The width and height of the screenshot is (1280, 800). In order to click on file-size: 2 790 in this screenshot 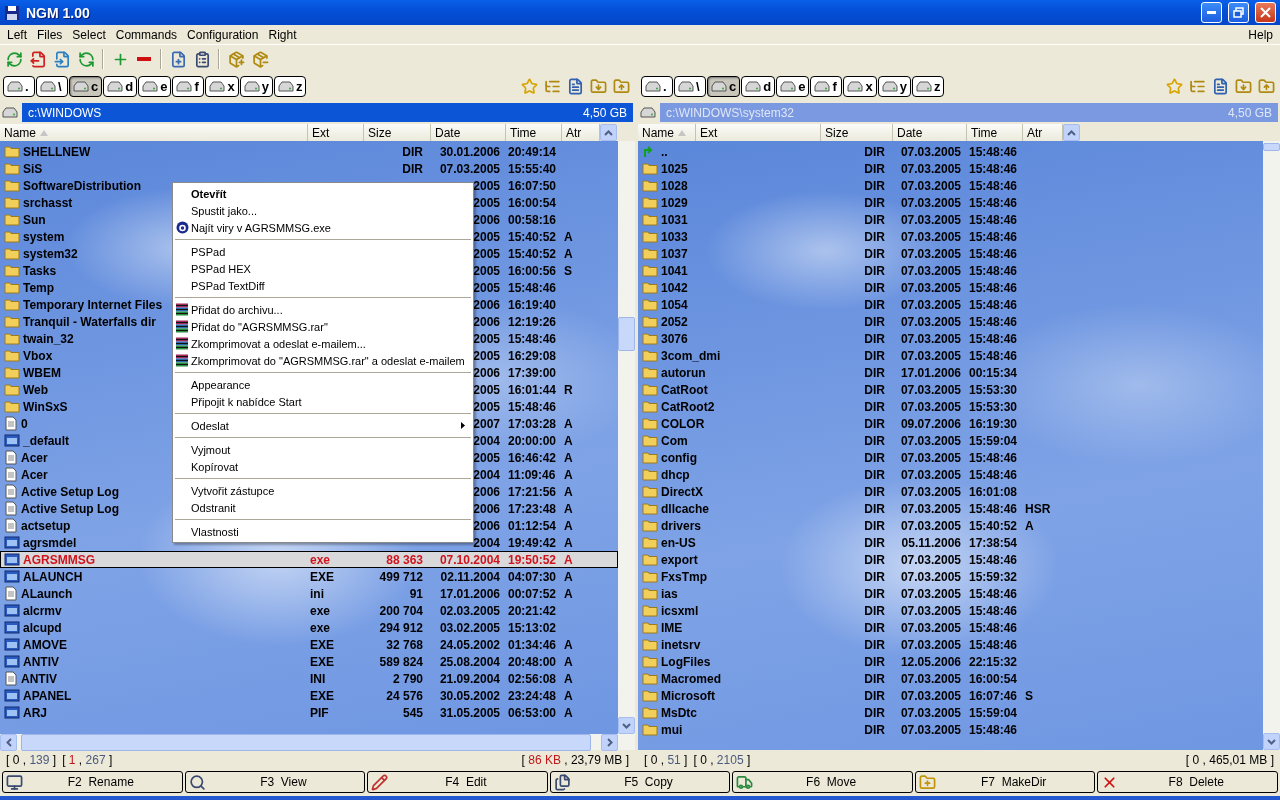, I will do `click(407, 678)`.